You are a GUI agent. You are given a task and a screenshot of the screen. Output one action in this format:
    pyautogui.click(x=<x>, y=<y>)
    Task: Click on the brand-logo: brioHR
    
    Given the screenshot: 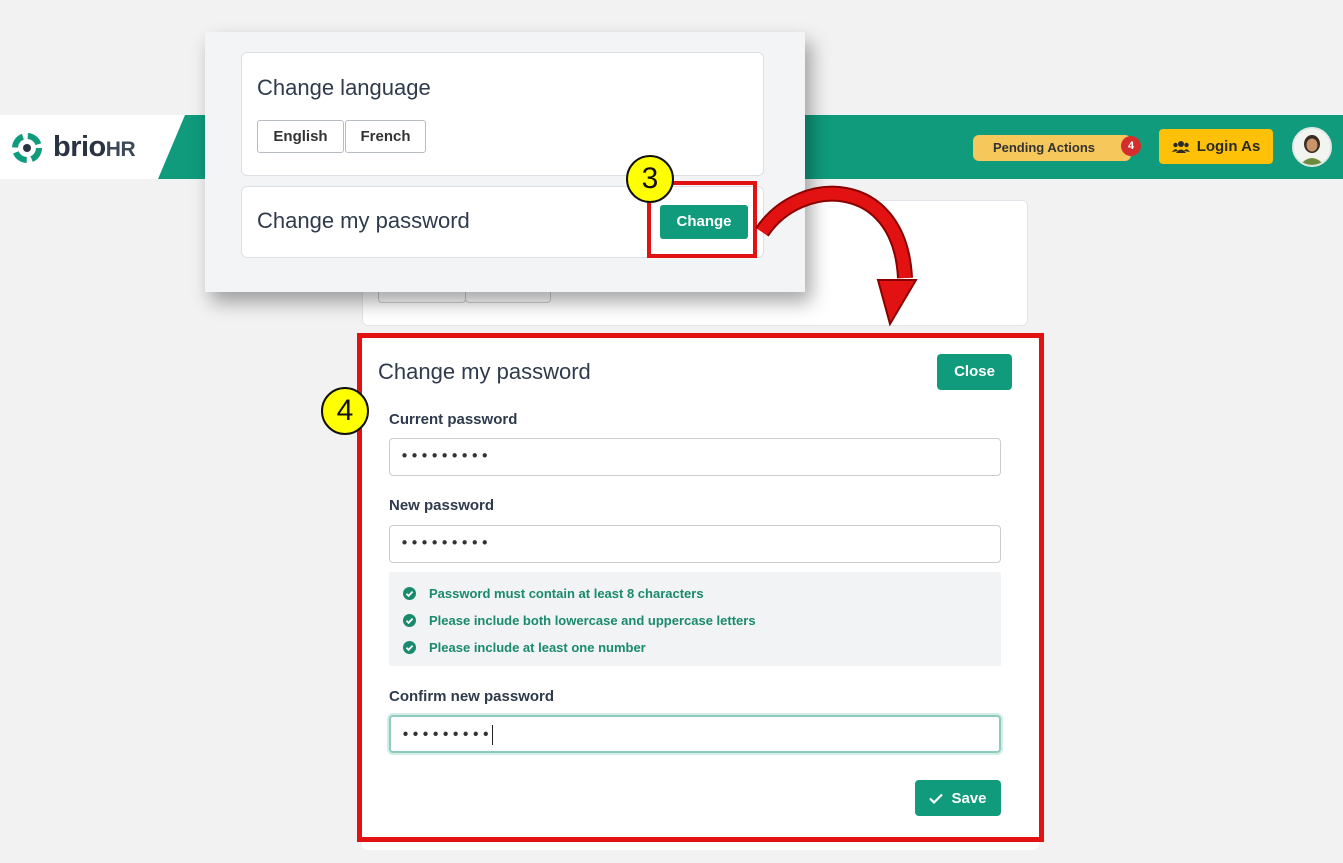 What is the action you would take?
    pyautogui.click(x=94, y=147)
    